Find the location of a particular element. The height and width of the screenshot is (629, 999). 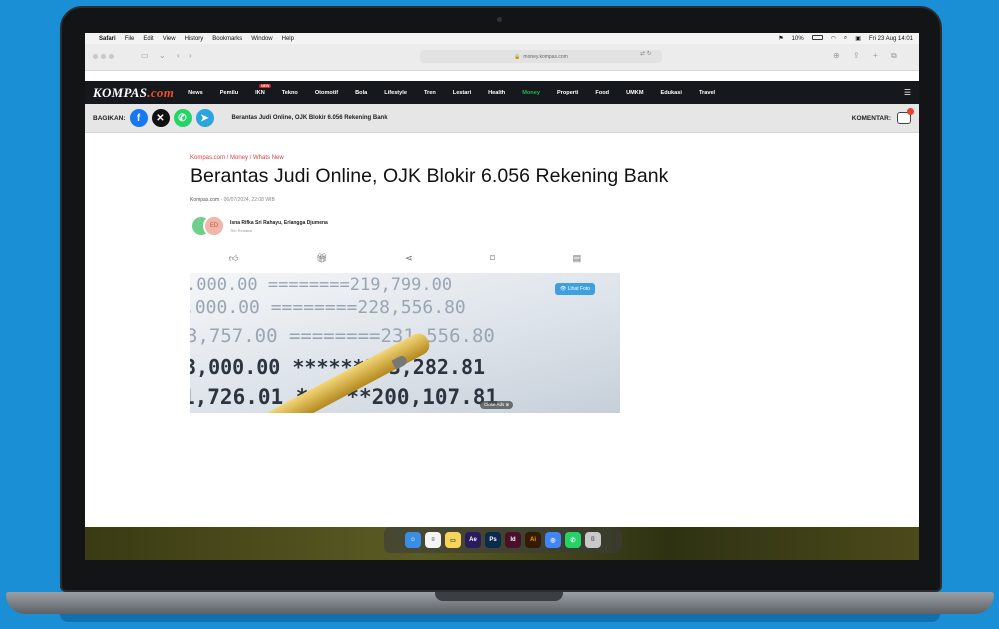

lock-icon: 🔒 is located at coordinates (517, 56).